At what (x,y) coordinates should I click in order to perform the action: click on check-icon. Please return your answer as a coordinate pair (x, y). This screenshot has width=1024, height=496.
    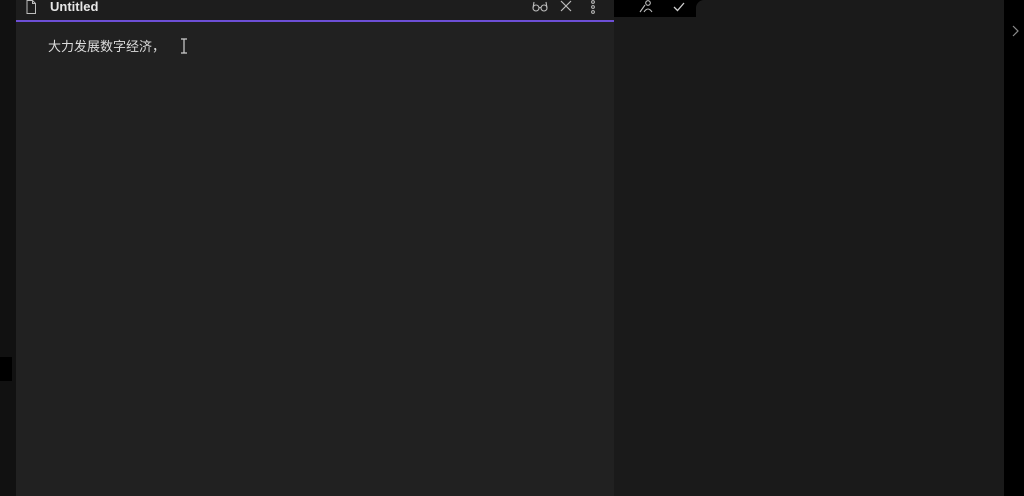
    Looking at the image, I should click on (679, 9).